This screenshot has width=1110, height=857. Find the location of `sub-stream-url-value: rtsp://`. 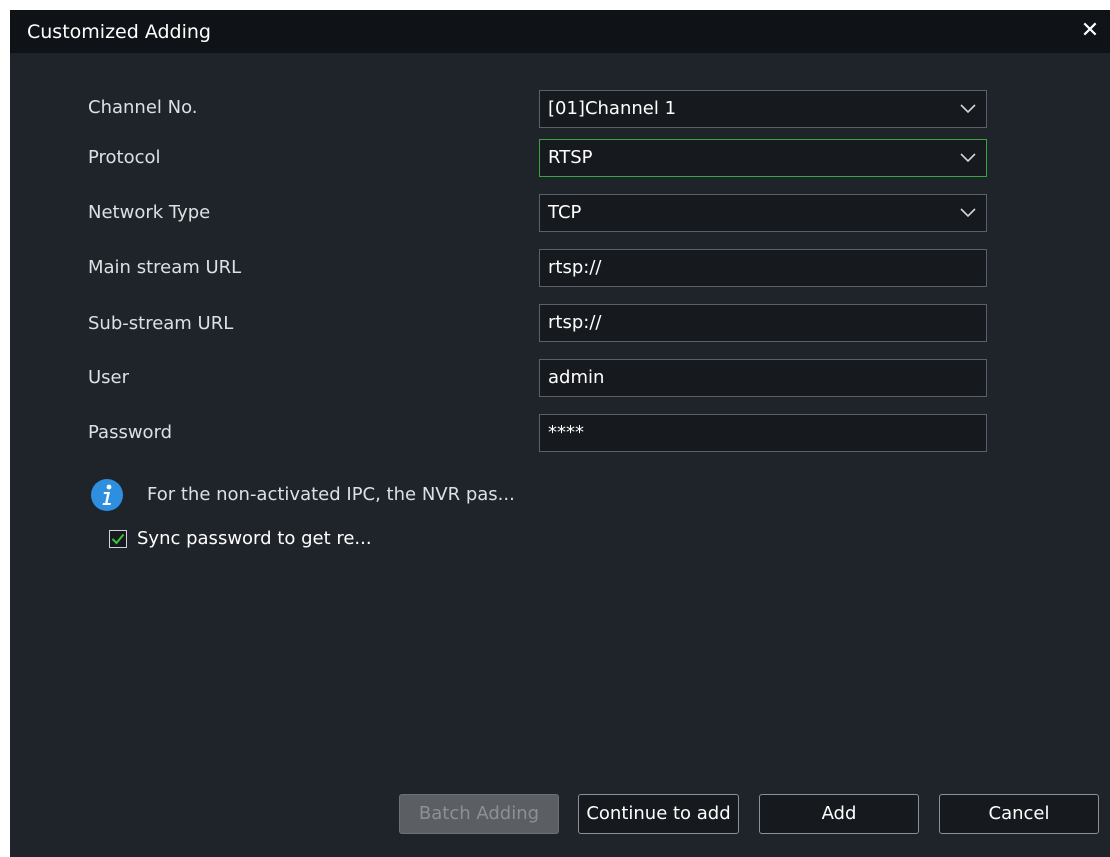

sub-stream-url-value: rtsp:// is located at coordinates (575, 322).